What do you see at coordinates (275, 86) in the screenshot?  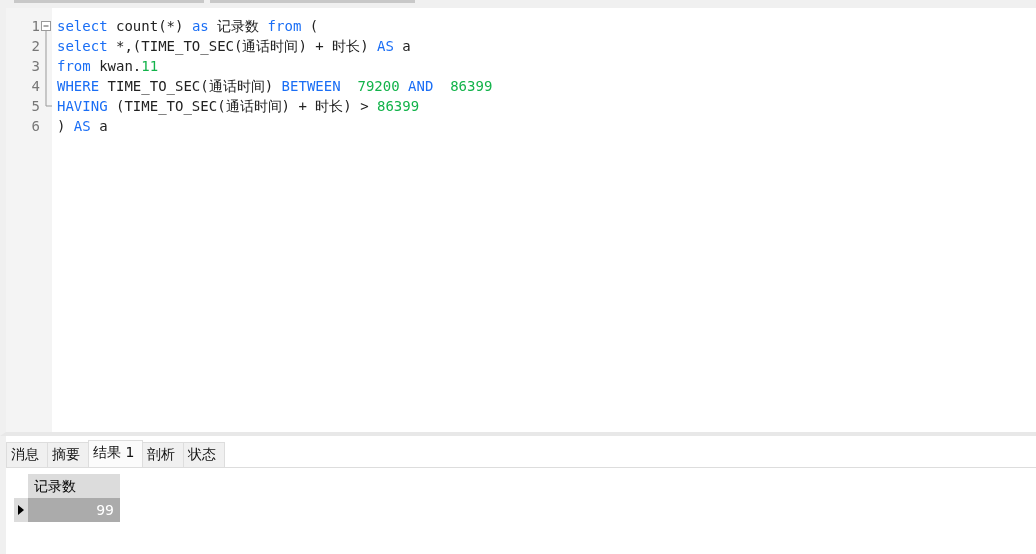 I see `code-line: WHERE TIME_TO_SEC(通话时间) BETWEEN 79200 AND 86399` at bounding box center [275, 86].